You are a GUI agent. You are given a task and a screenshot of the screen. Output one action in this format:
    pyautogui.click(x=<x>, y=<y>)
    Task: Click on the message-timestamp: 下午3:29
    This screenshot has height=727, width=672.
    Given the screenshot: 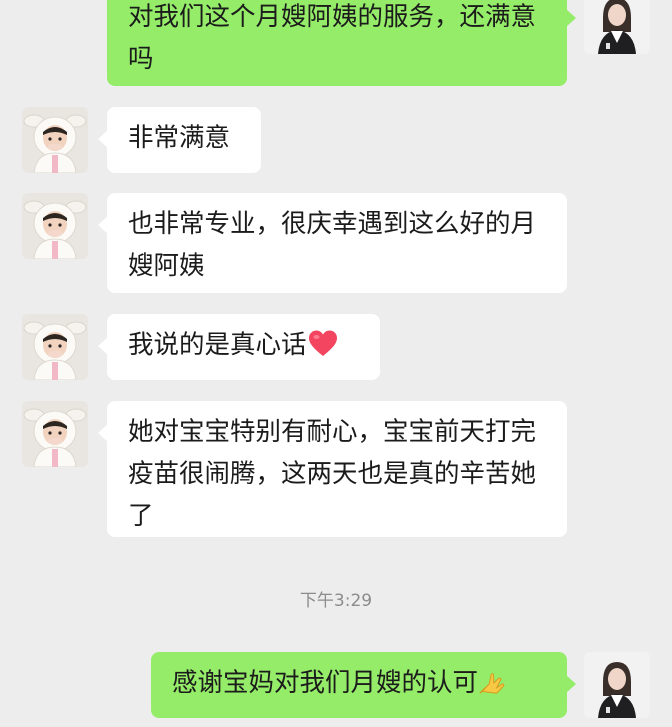 What is the action you would take?
    pyautogui.click(x=336, y=601)
    